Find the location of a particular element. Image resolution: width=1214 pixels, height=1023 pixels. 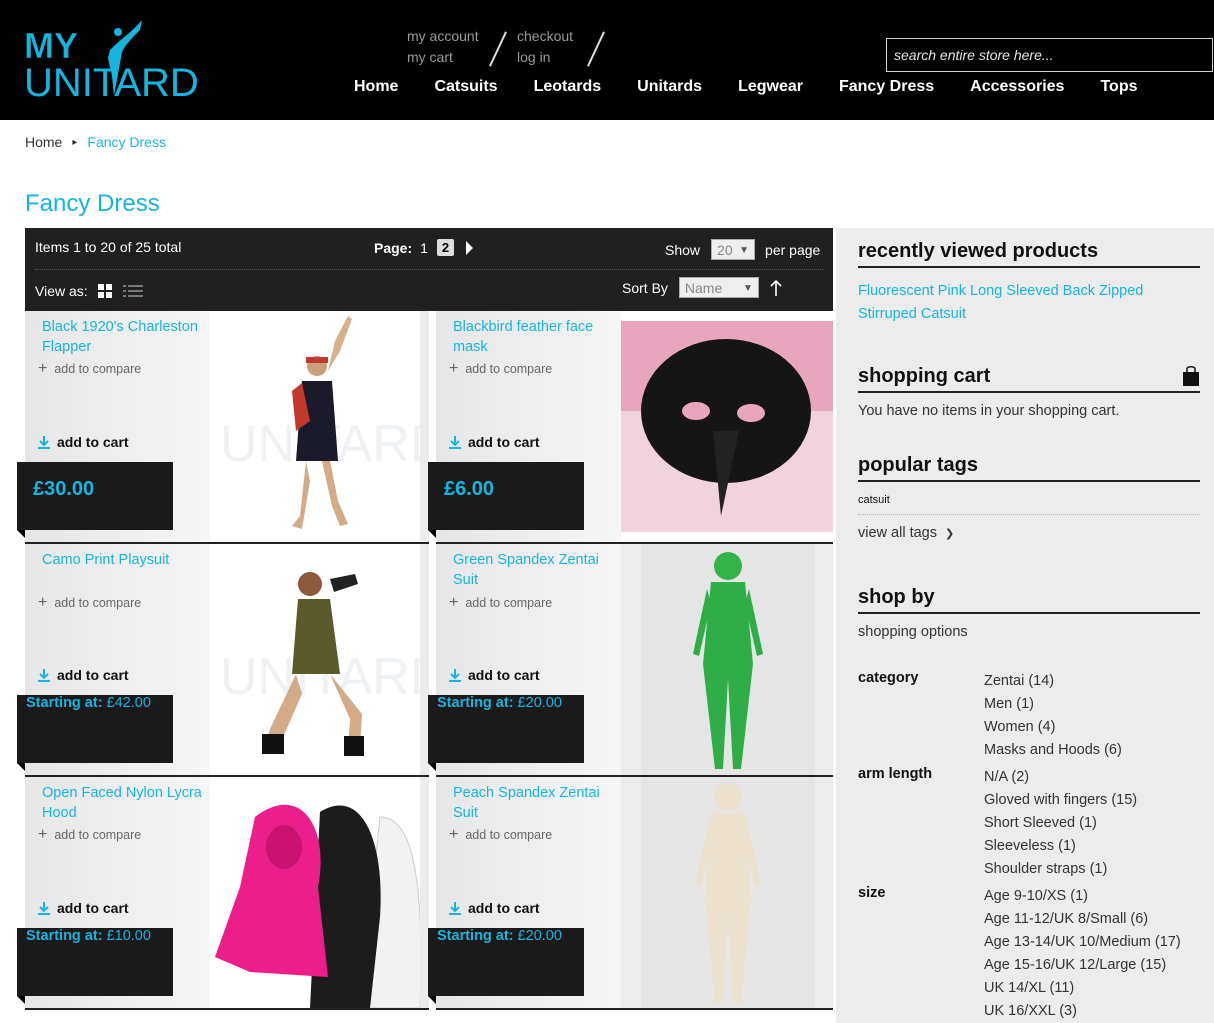

nav-unitards: Unitards is located at coordinates (669, 89).